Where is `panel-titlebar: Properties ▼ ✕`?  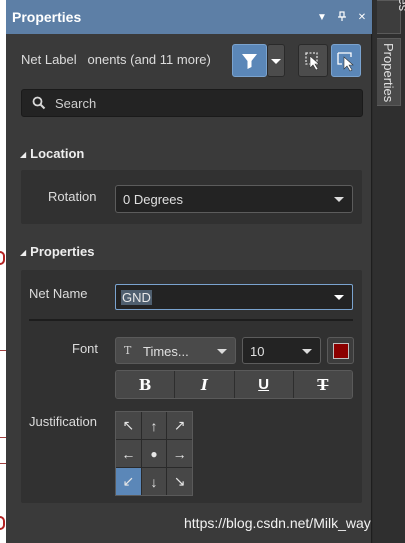 panel-titlebar: Properties ▼ ✕ is located at coordinates (189, 17).